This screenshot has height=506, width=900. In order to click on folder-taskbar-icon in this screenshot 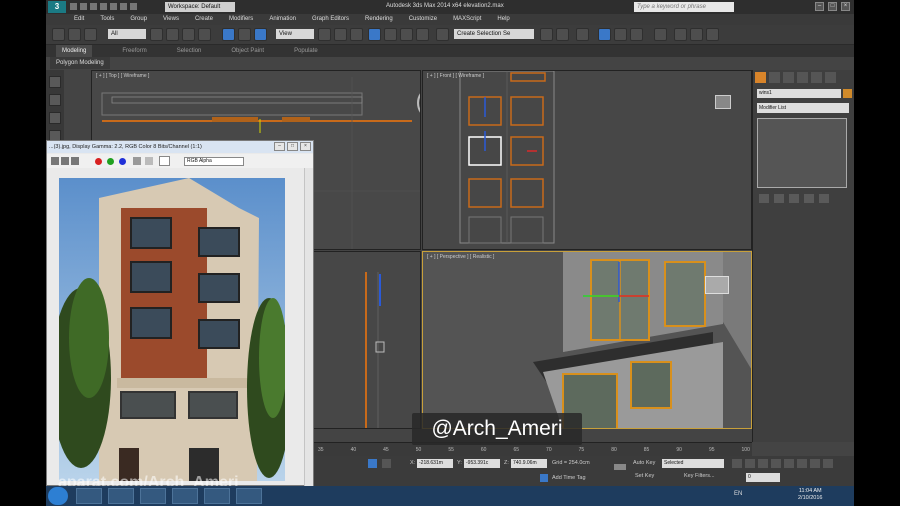, I will do `click(249, 496)`.